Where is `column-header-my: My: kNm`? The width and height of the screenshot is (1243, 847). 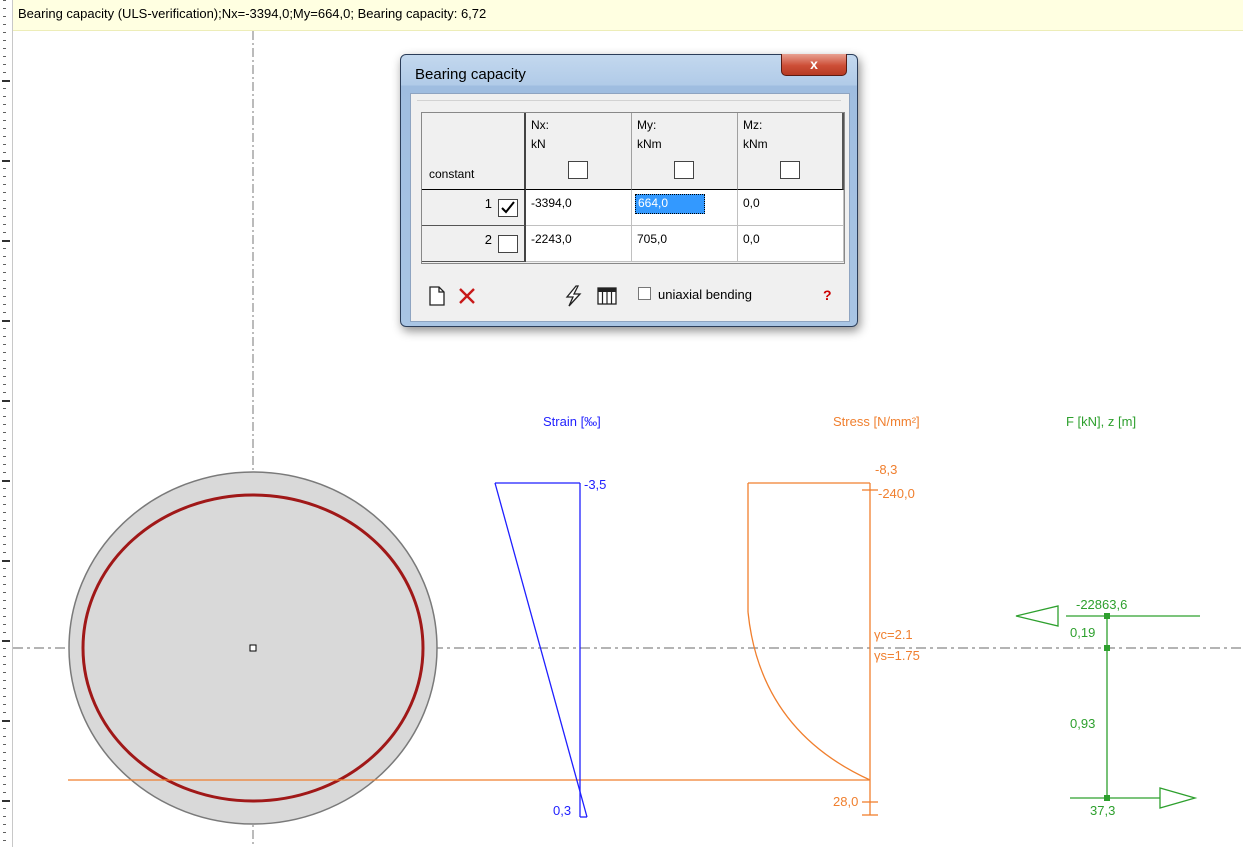 column-header-my: My: kNm is located at coordinates (685, 151).